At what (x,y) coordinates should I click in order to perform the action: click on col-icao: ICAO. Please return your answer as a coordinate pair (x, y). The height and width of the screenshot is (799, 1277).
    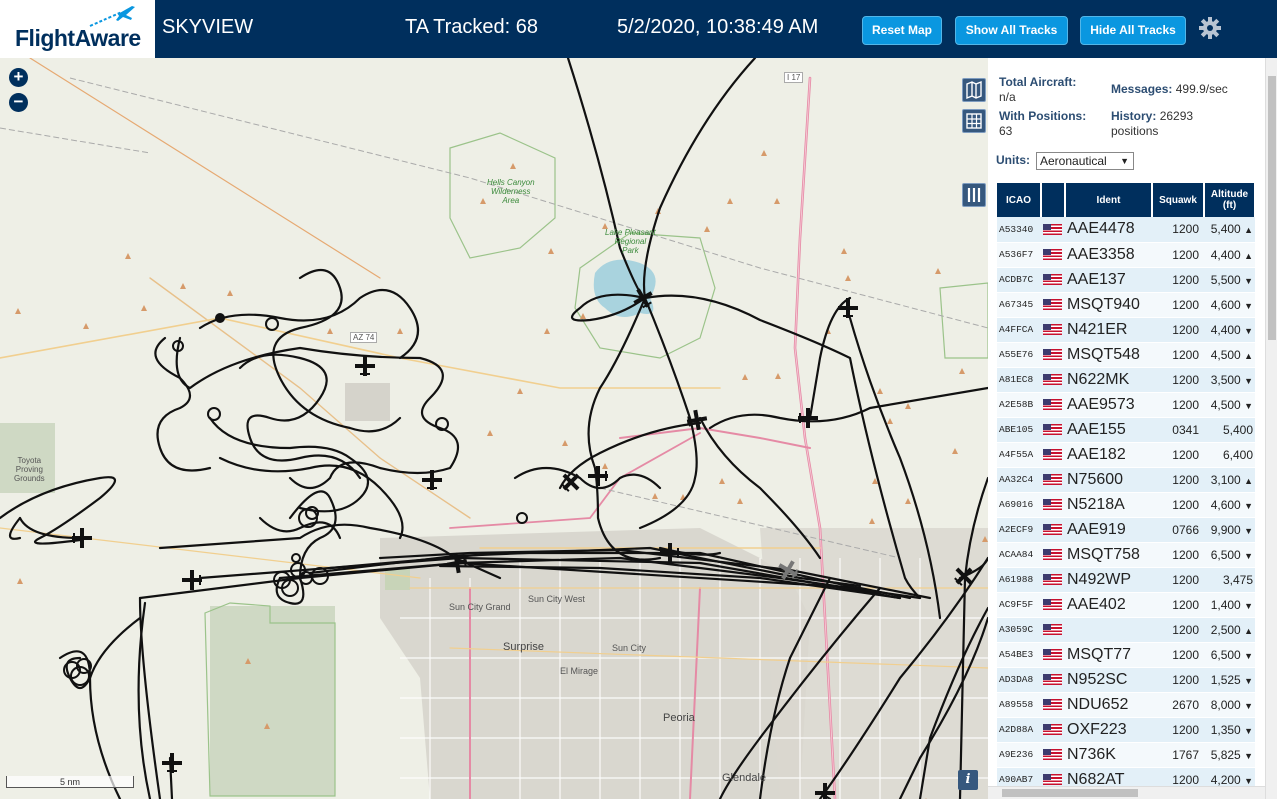
    Looking at the image, I should click on (1019, 200).